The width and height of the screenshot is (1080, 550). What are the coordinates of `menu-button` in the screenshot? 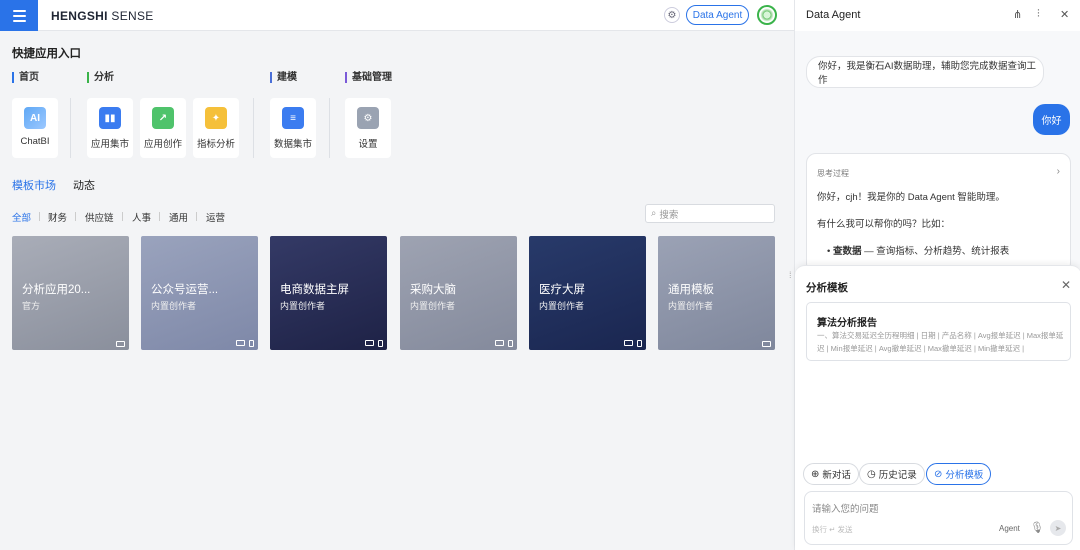 It's located at (19, 15).